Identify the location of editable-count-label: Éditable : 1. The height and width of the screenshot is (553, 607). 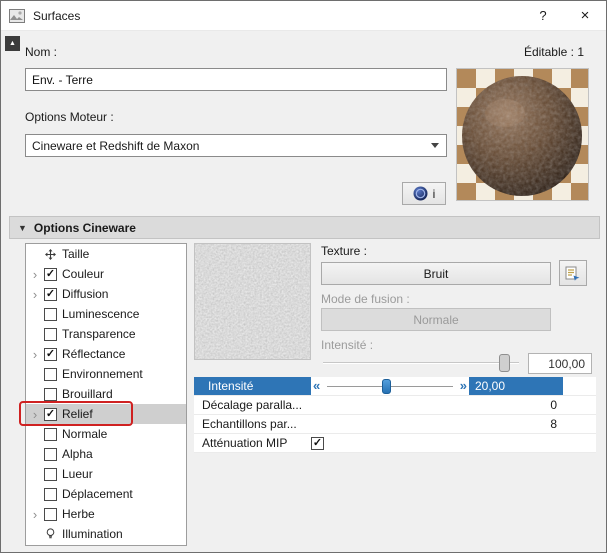
(553, 52).